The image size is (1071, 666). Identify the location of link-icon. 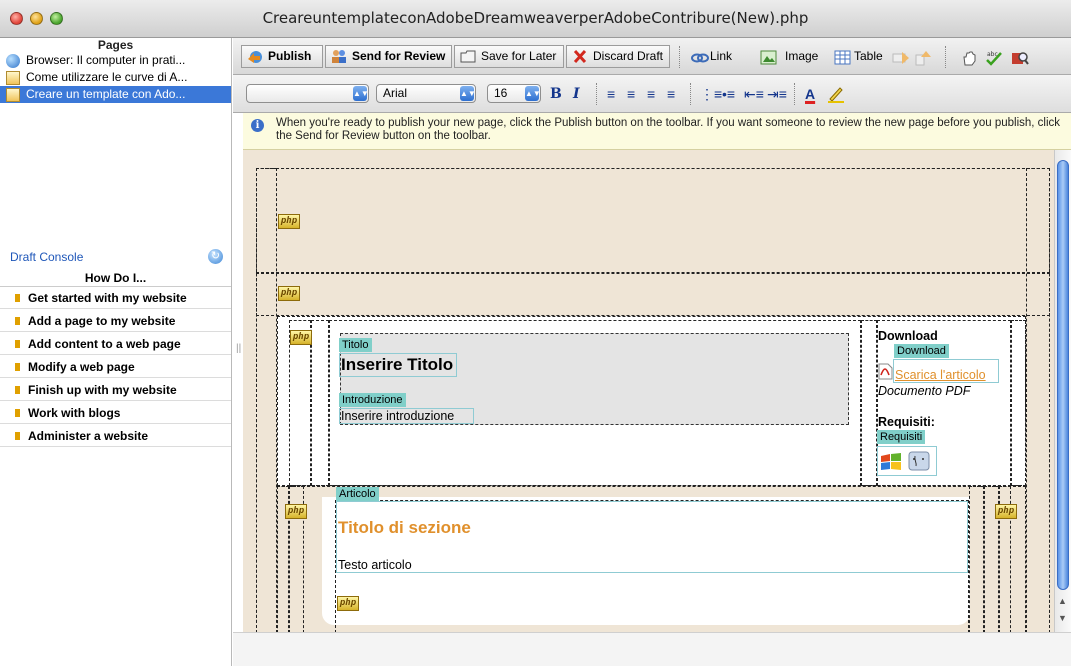
(700, 58).